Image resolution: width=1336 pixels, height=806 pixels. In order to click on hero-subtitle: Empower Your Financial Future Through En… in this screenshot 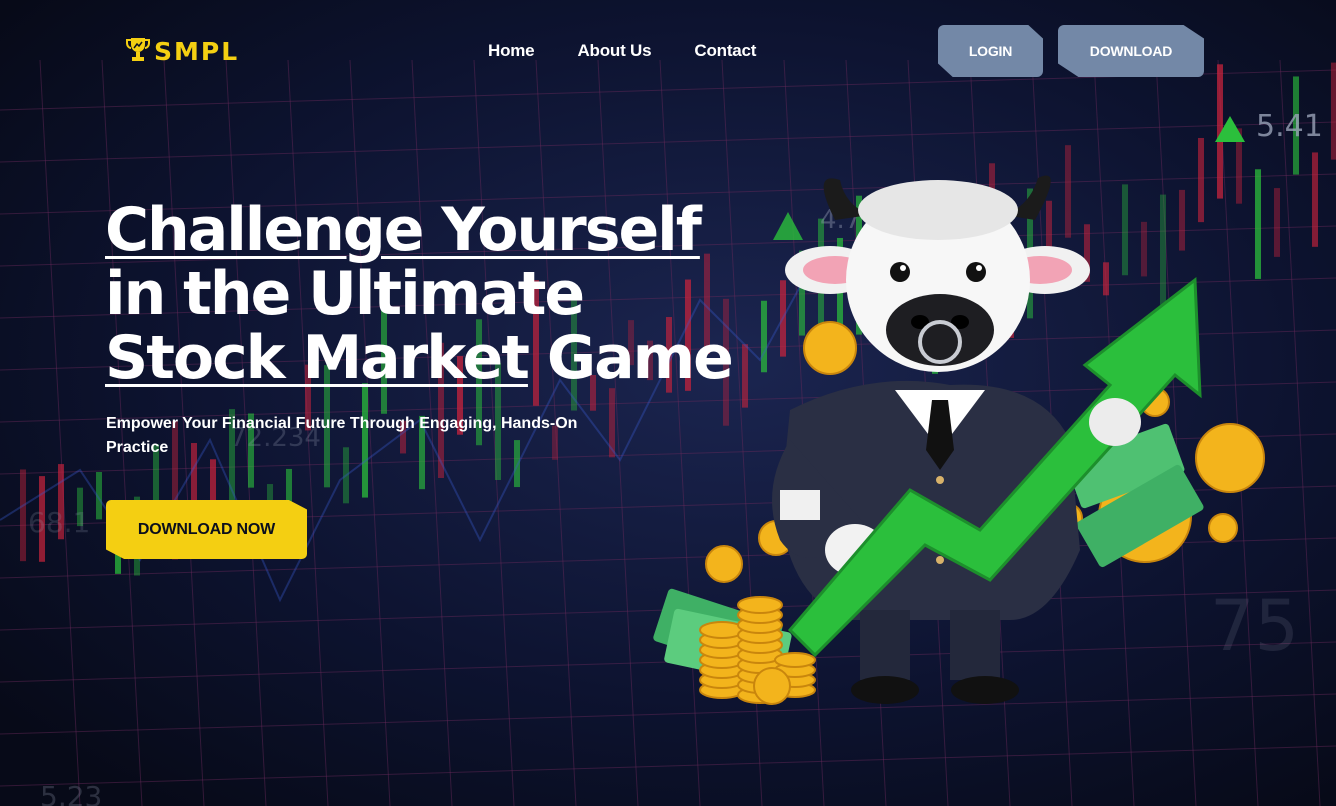, I will do `click(342, 435)`.